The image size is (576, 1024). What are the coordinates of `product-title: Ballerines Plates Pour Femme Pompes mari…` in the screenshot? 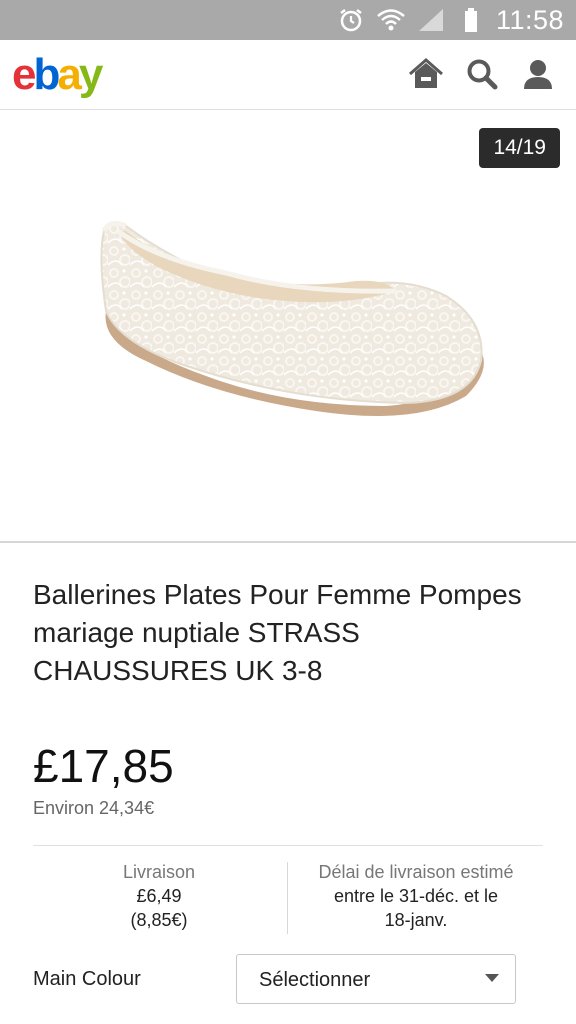 It's located at (277, 632).